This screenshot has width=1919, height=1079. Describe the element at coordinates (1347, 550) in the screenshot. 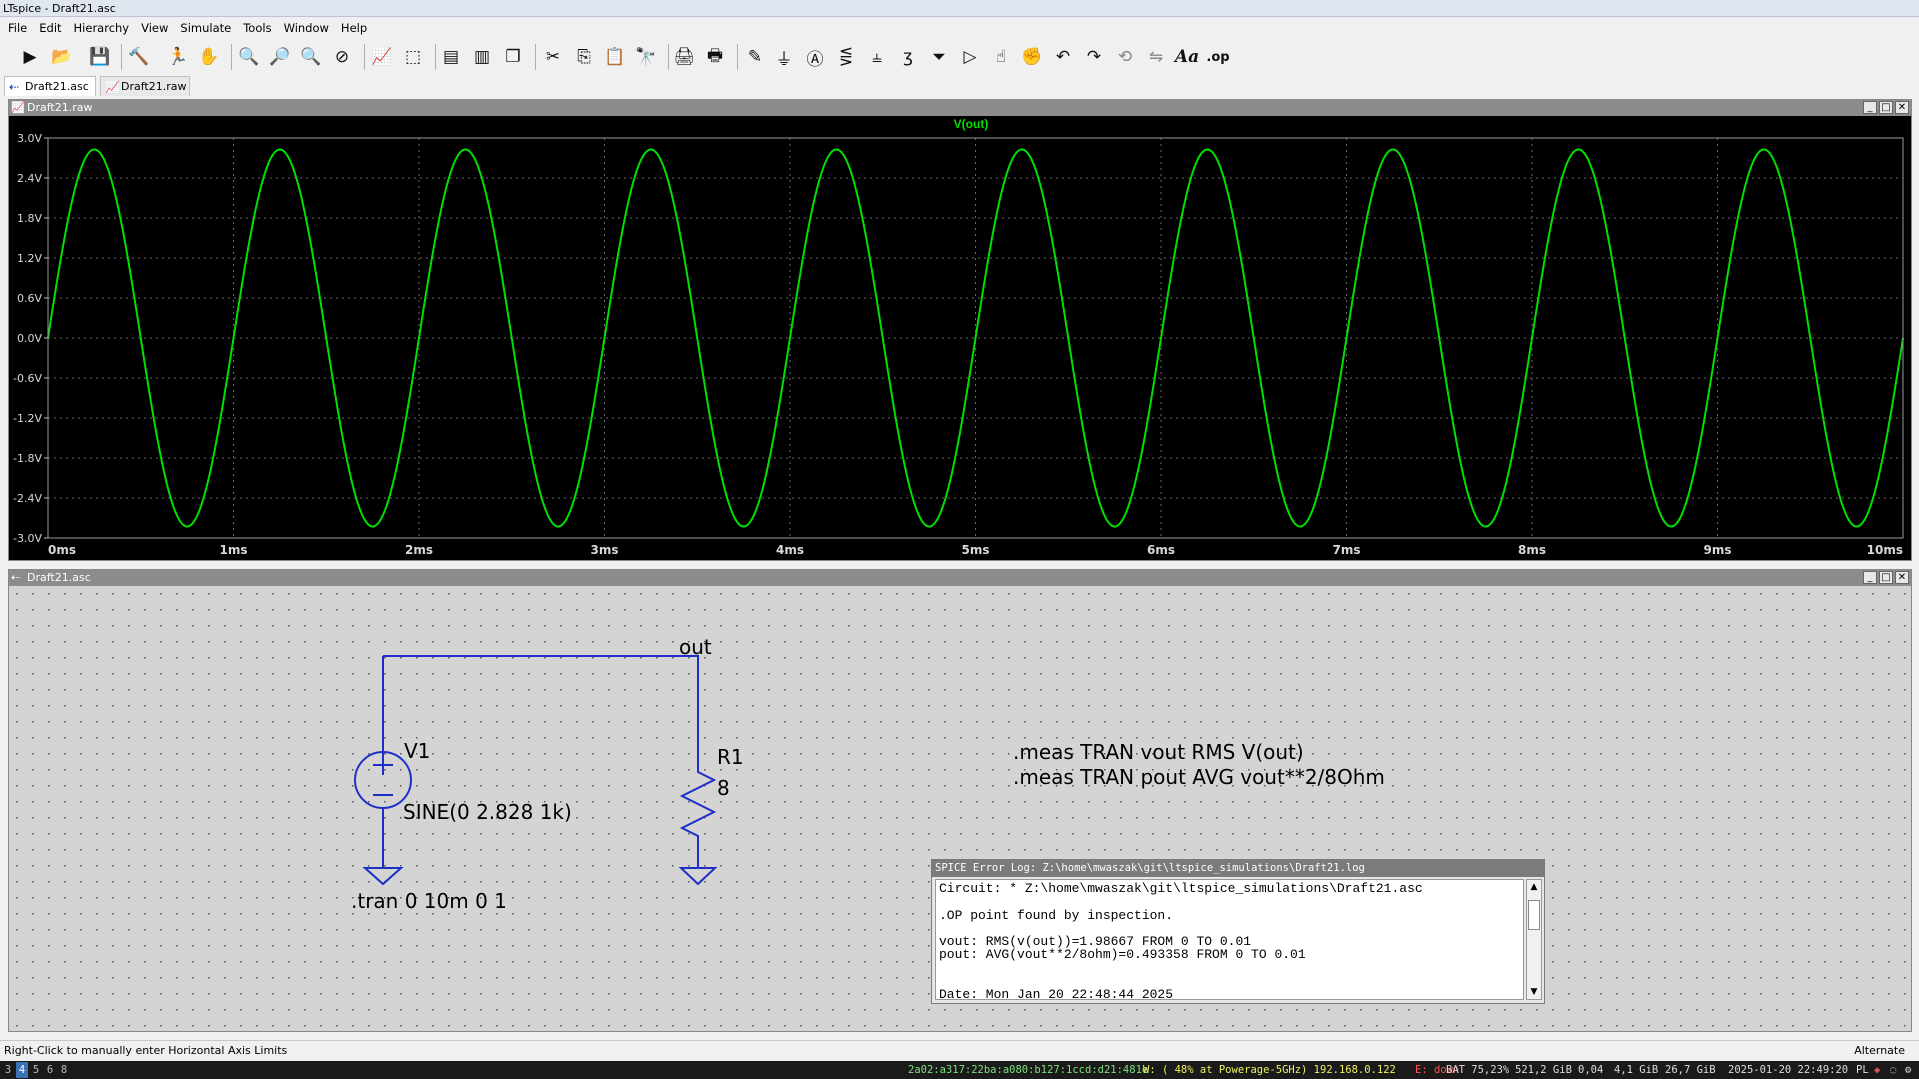

I see `x-tick-label: 7ms` at that location.